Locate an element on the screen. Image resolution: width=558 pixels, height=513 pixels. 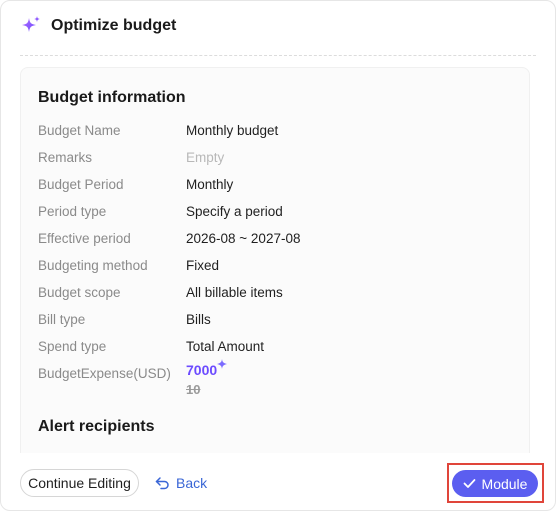
budget-info-title: Budget information is located at coordinates (112, 97).